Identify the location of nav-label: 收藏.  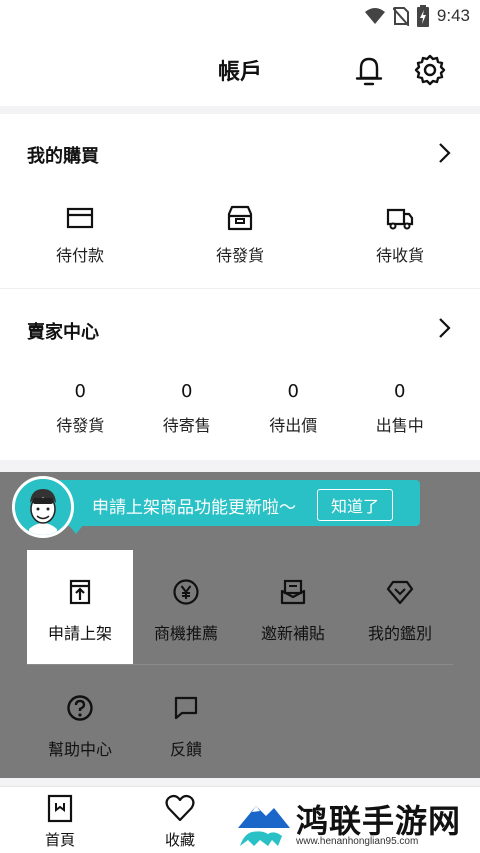
(179, 840).